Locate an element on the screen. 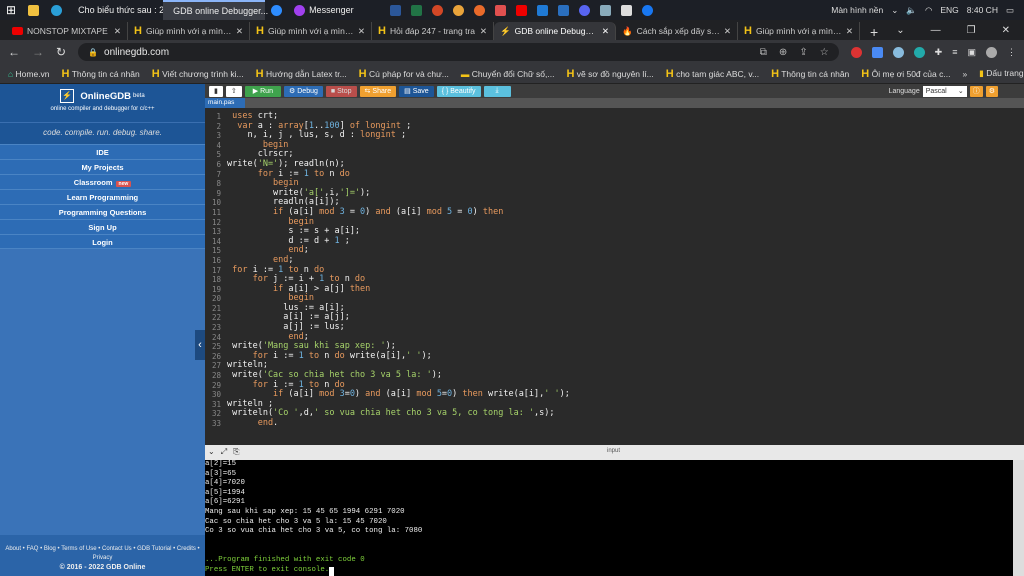 Image resolution: width=1024 pixels, height=576 pixels. more-bookmarks-icon: » is located at coordinates (964, 74).